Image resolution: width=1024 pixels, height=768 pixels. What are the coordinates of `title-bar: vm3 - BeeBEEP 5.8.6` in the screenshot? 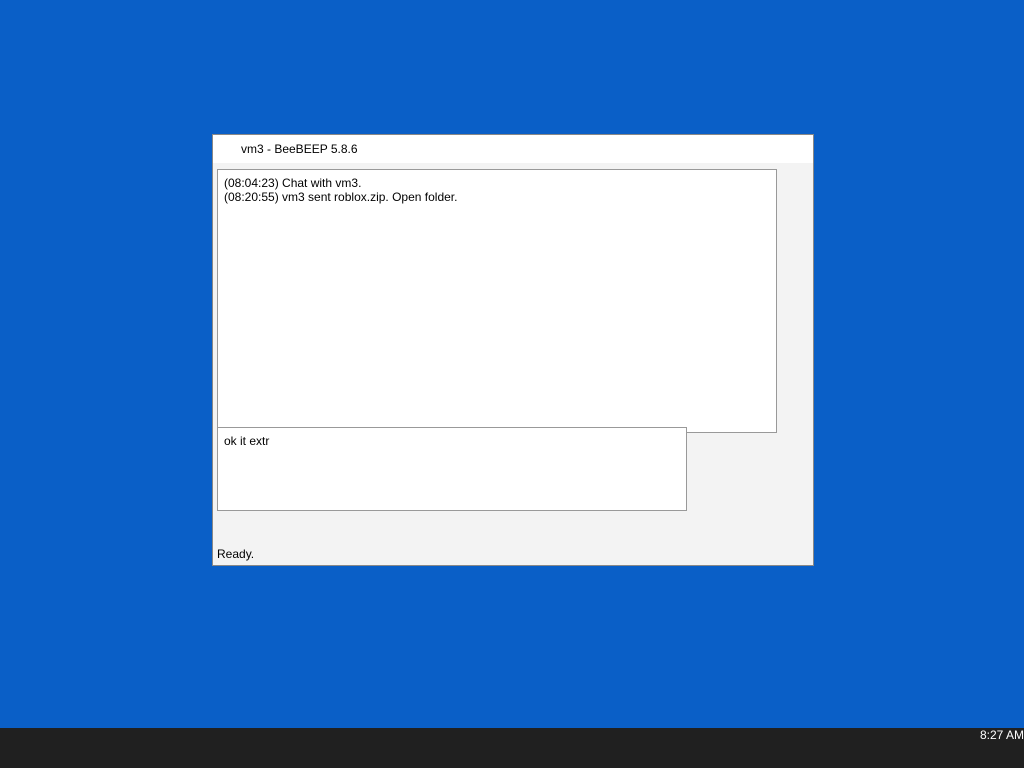 It's located at (513, 149).